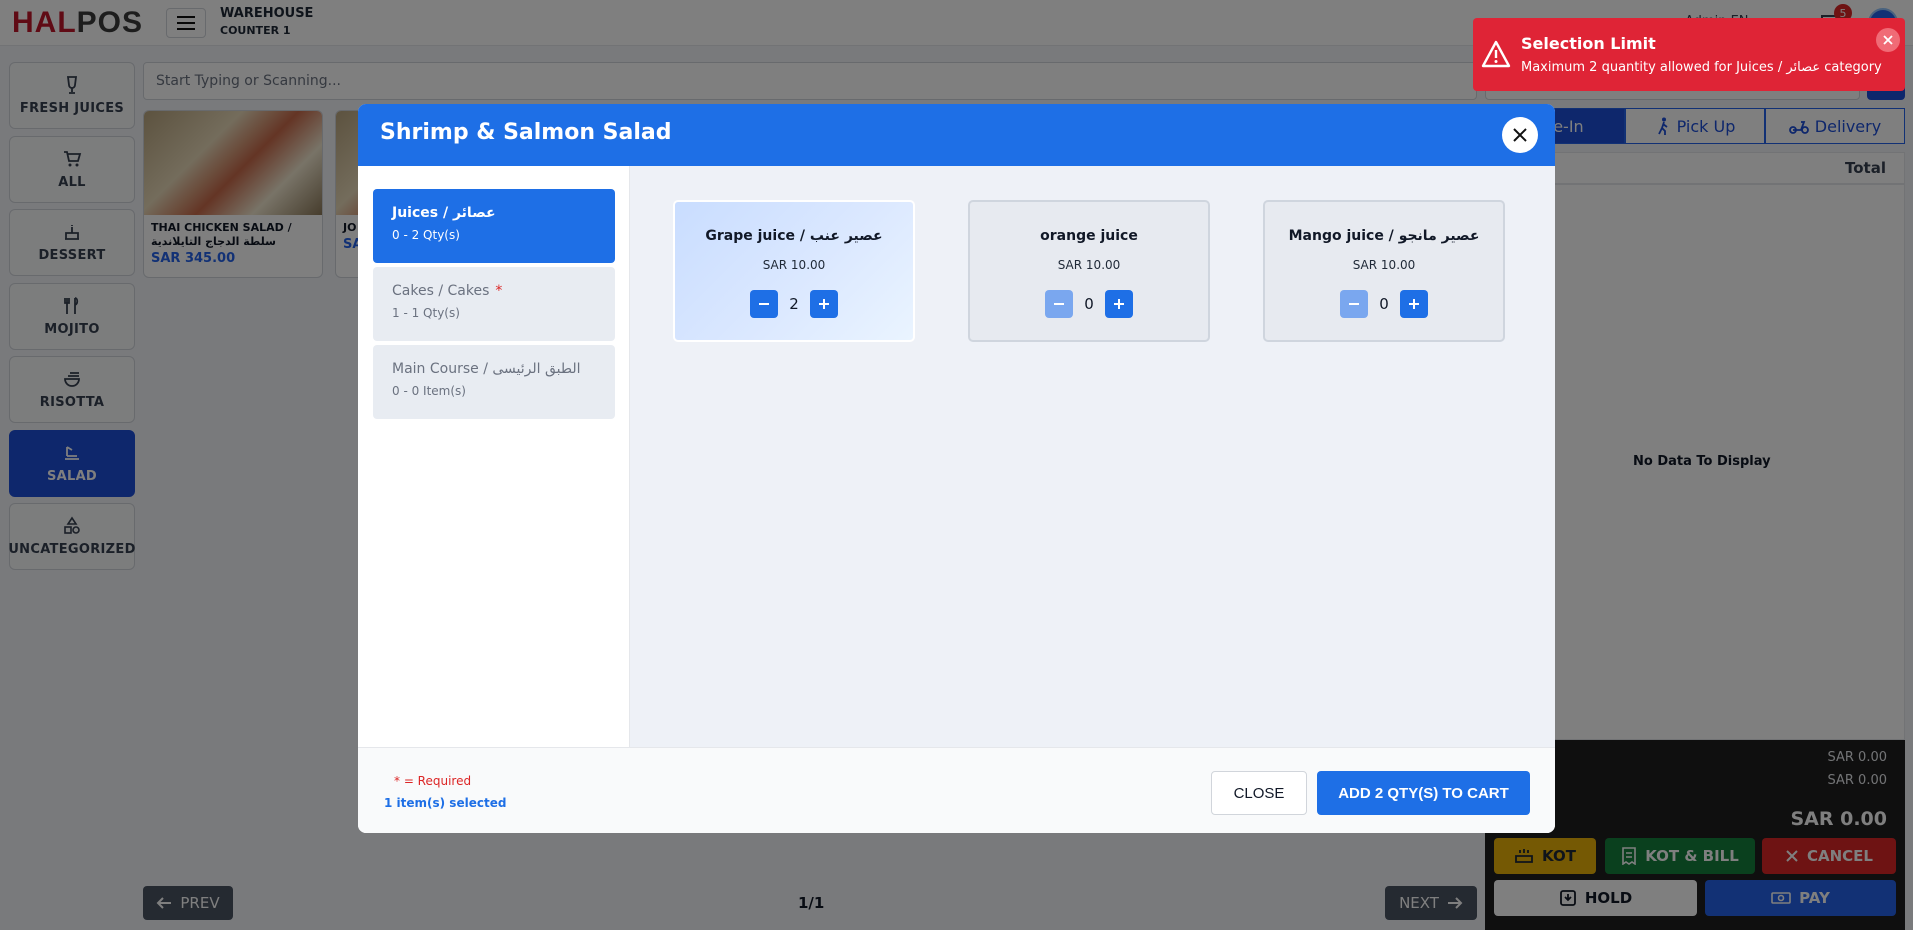 The image size is (1913, 930). What do you see at coordinates (1496, 54) in the screenshot?
I see `warning-icon` at bounding box center [1496, 54].